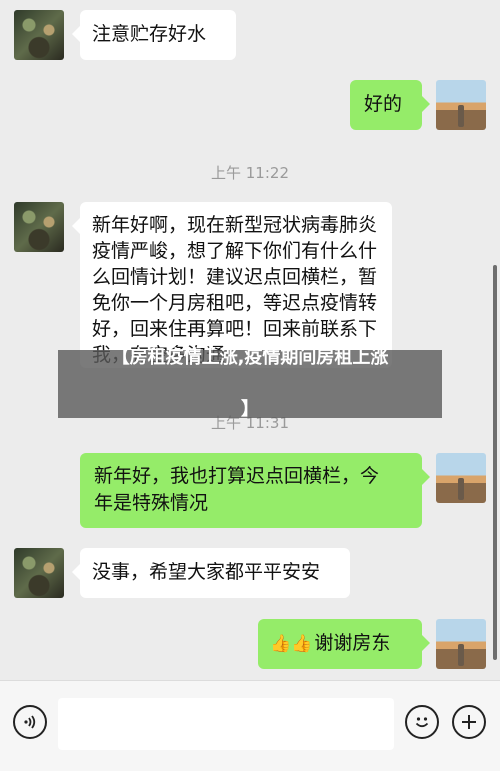 This screenshot has width=500, height=771. What do you see at coordinates (235, 225) in the screenshot?
I see `message-line: 新年好啊，现在新型冠状病毒肺炎` at bounding box center [235, 225].